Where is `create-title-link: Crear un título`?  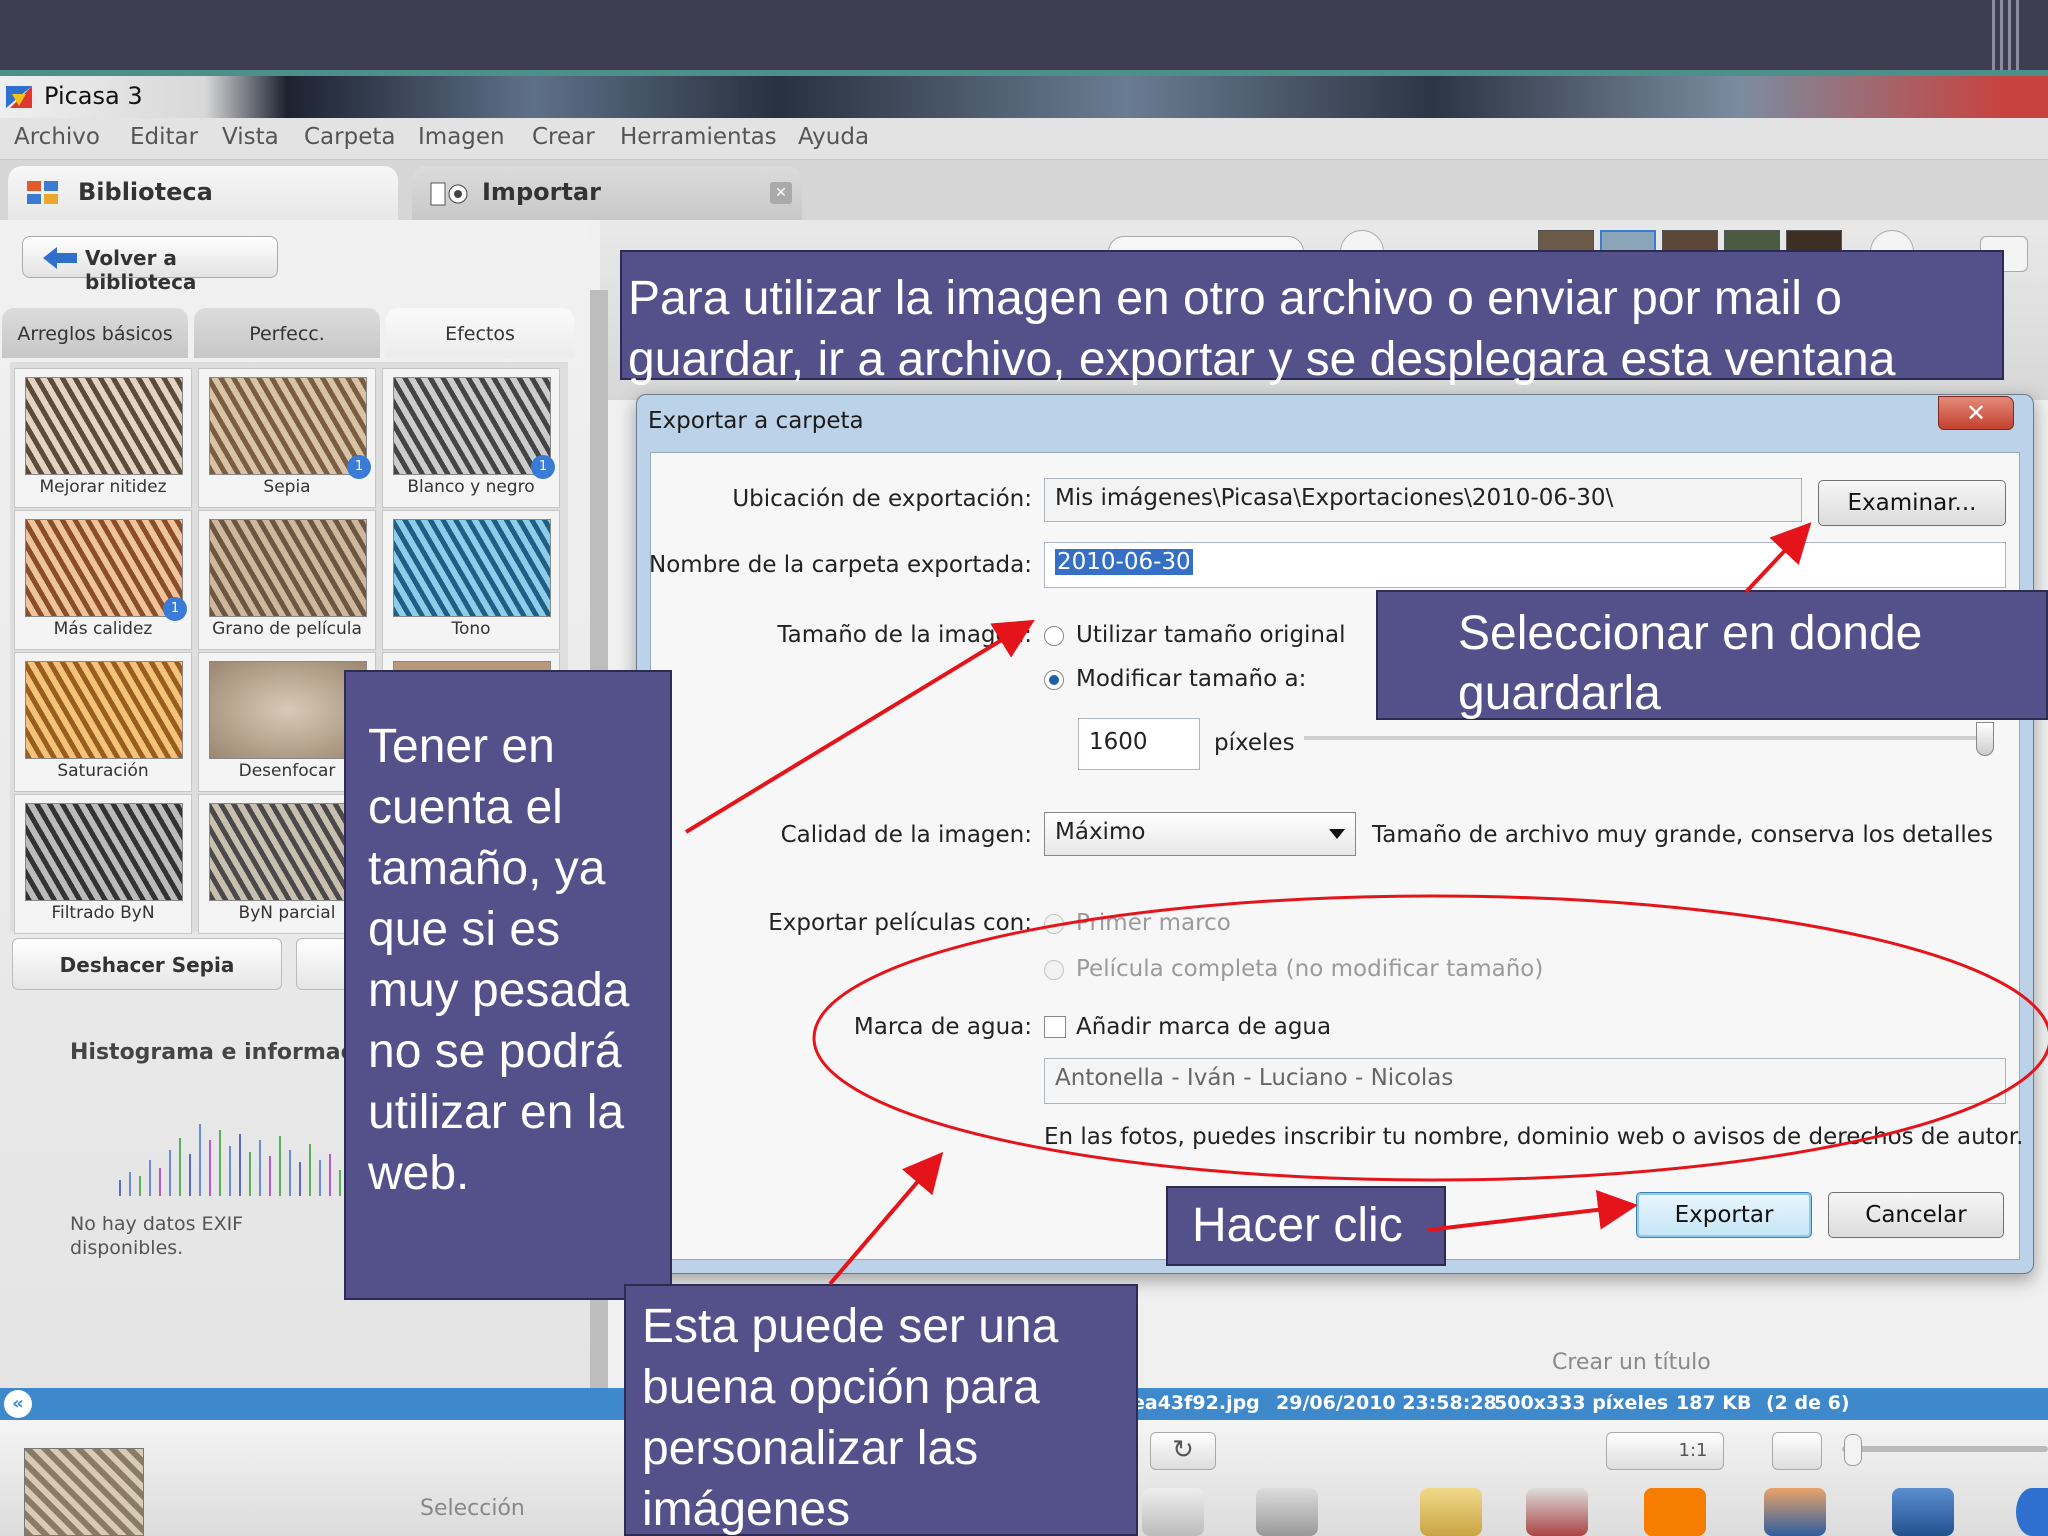 create-title-link: Crear un título is located at coordinates (1631, 1362).